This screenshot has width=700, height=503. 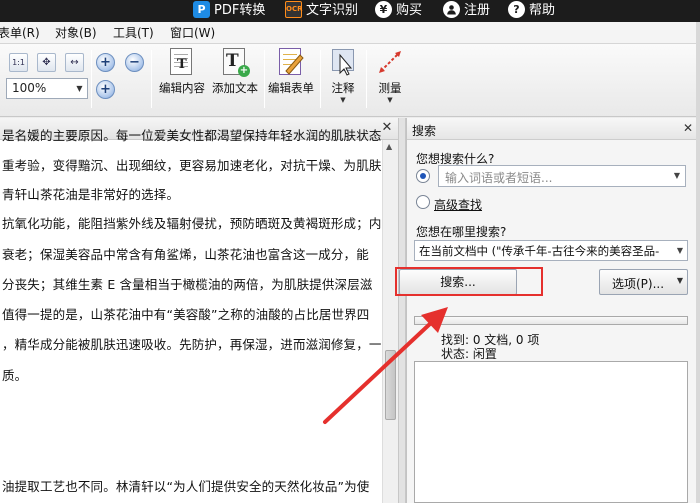 What do you see at coordinates (186, 314) in the screenshot?
I see `document-line: 值得一提的是，山茶花油中有“美容酸”之称的油酸的占比居世界四` at bounding box center [186, 314].